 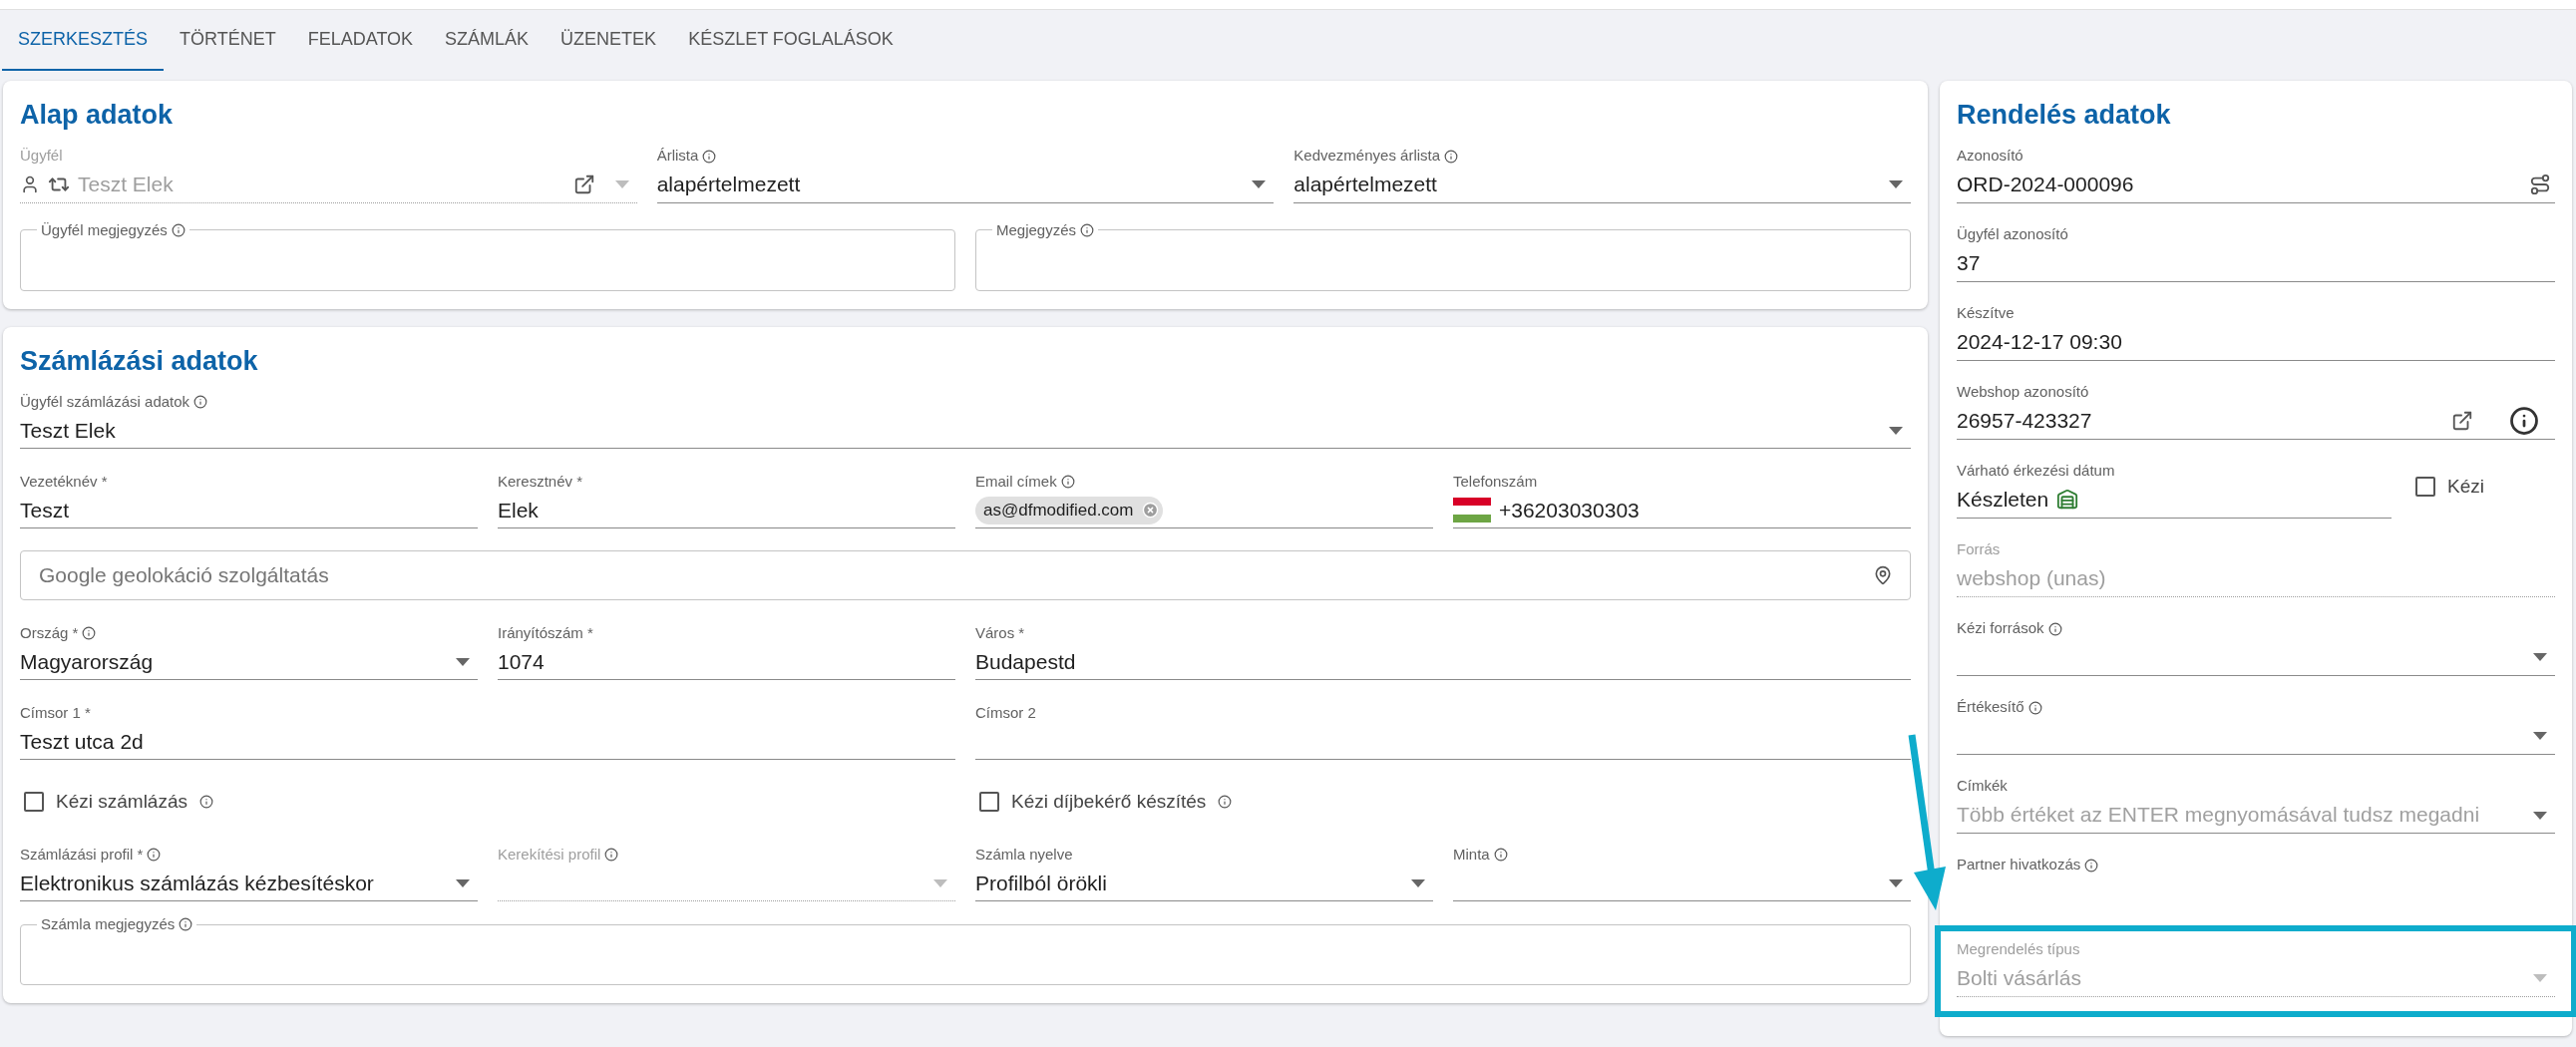 I want to click on field-label: Kerekítési profil, so click(x=549, y=854).